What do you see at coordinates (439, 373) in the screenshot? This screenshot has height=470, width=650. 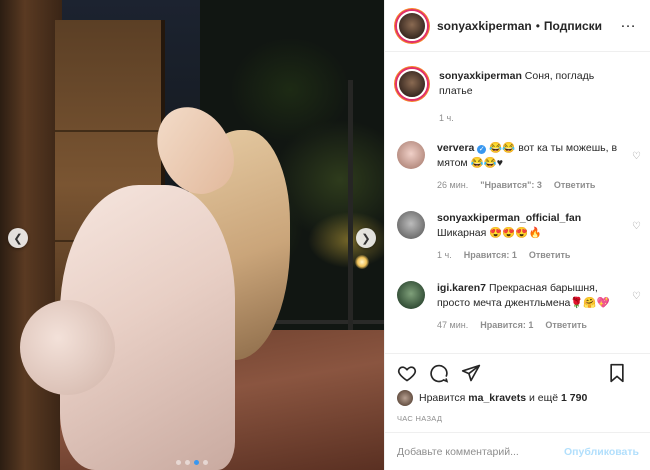 I see `comment-icon` at bounding box center [439, 373].